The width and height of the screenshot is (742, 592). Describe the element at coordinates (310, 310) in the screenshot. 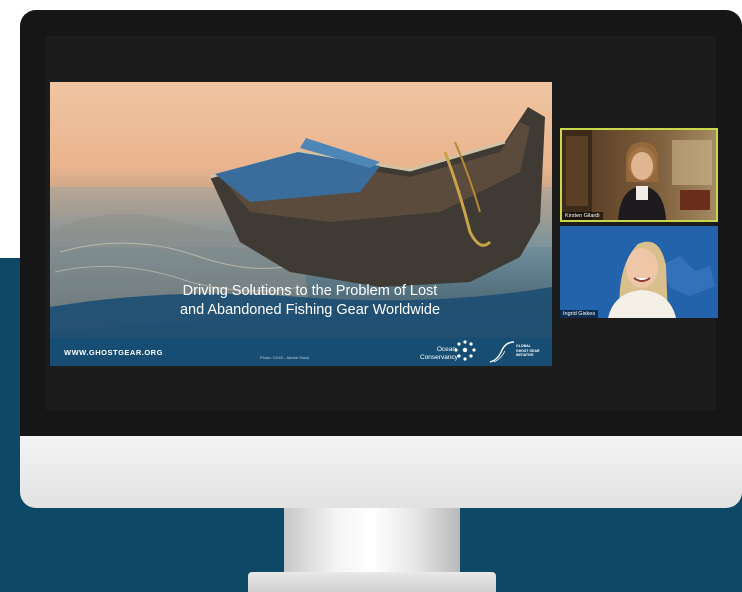

I see `slide-title-line-2: and Abandoned Fishing Gear Worldwide` at that location.